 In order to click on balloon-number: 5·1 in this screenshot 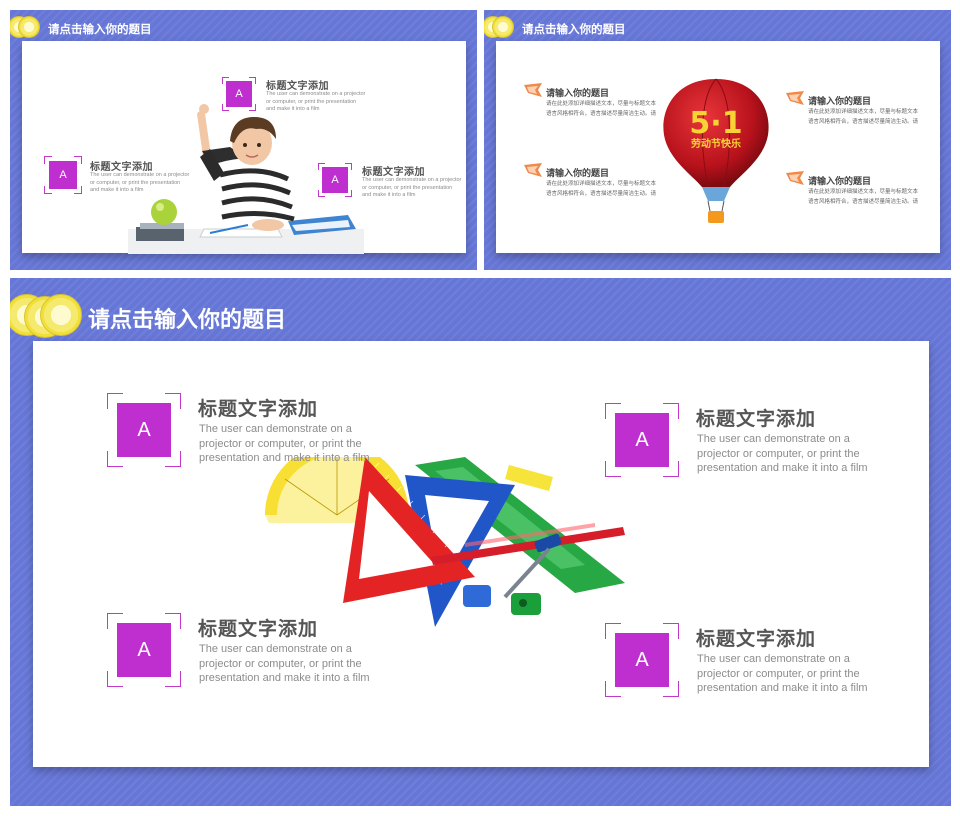, I will do `click(715, 123)`.